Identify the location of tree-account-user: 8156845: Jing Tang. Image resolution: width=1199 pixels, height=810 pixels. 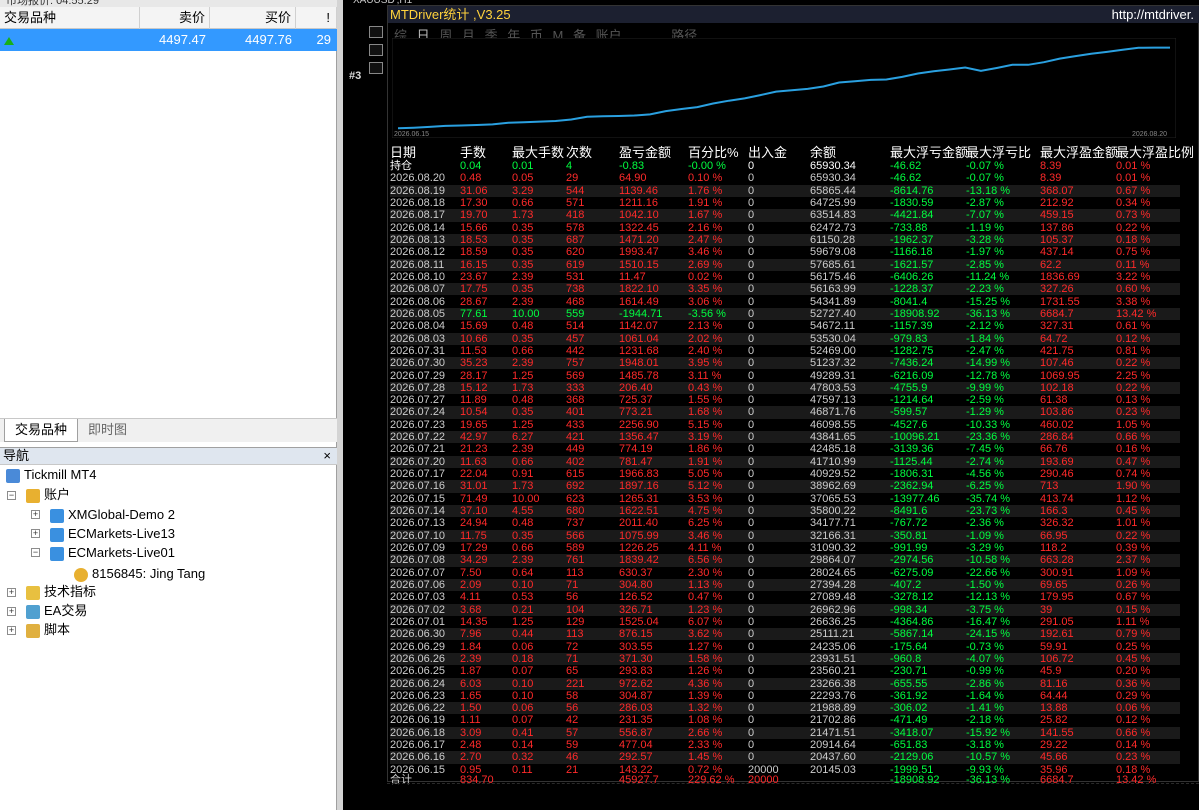
(139, 573).